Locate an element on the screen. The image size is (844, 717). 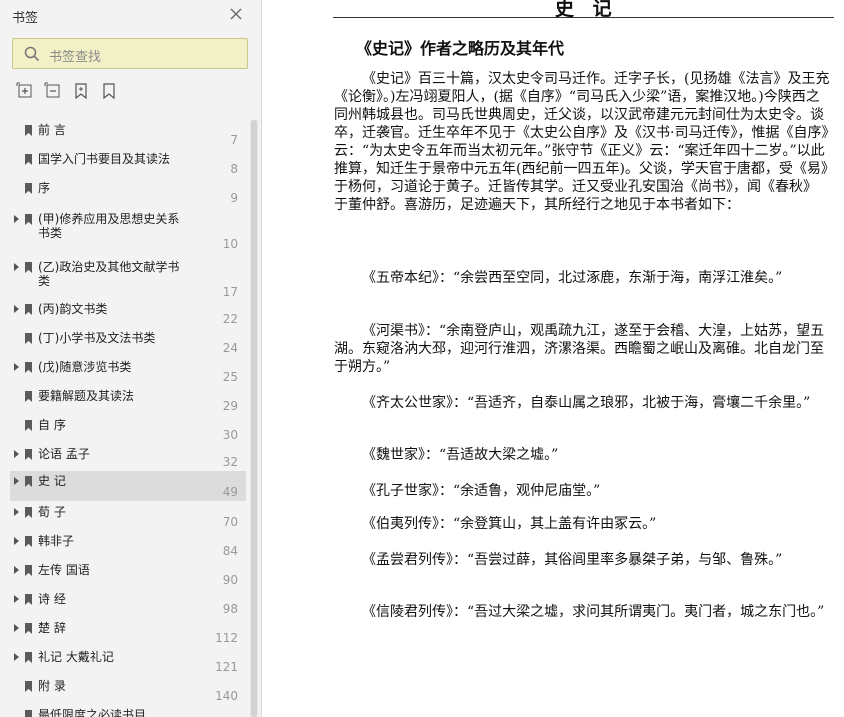
bookmark-label: 史 记 is located at coordinates (52, 481).